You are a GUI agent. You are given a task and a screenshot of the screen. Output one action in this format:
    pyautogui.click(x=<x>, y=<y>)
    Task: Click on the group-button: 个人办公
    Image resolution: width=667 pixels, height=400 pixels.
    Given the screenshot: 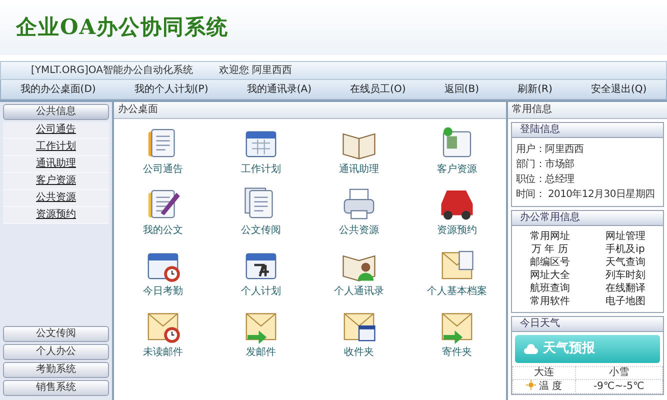 What is the action you would take?
    pyautogui.click(x=56, y=352)
    